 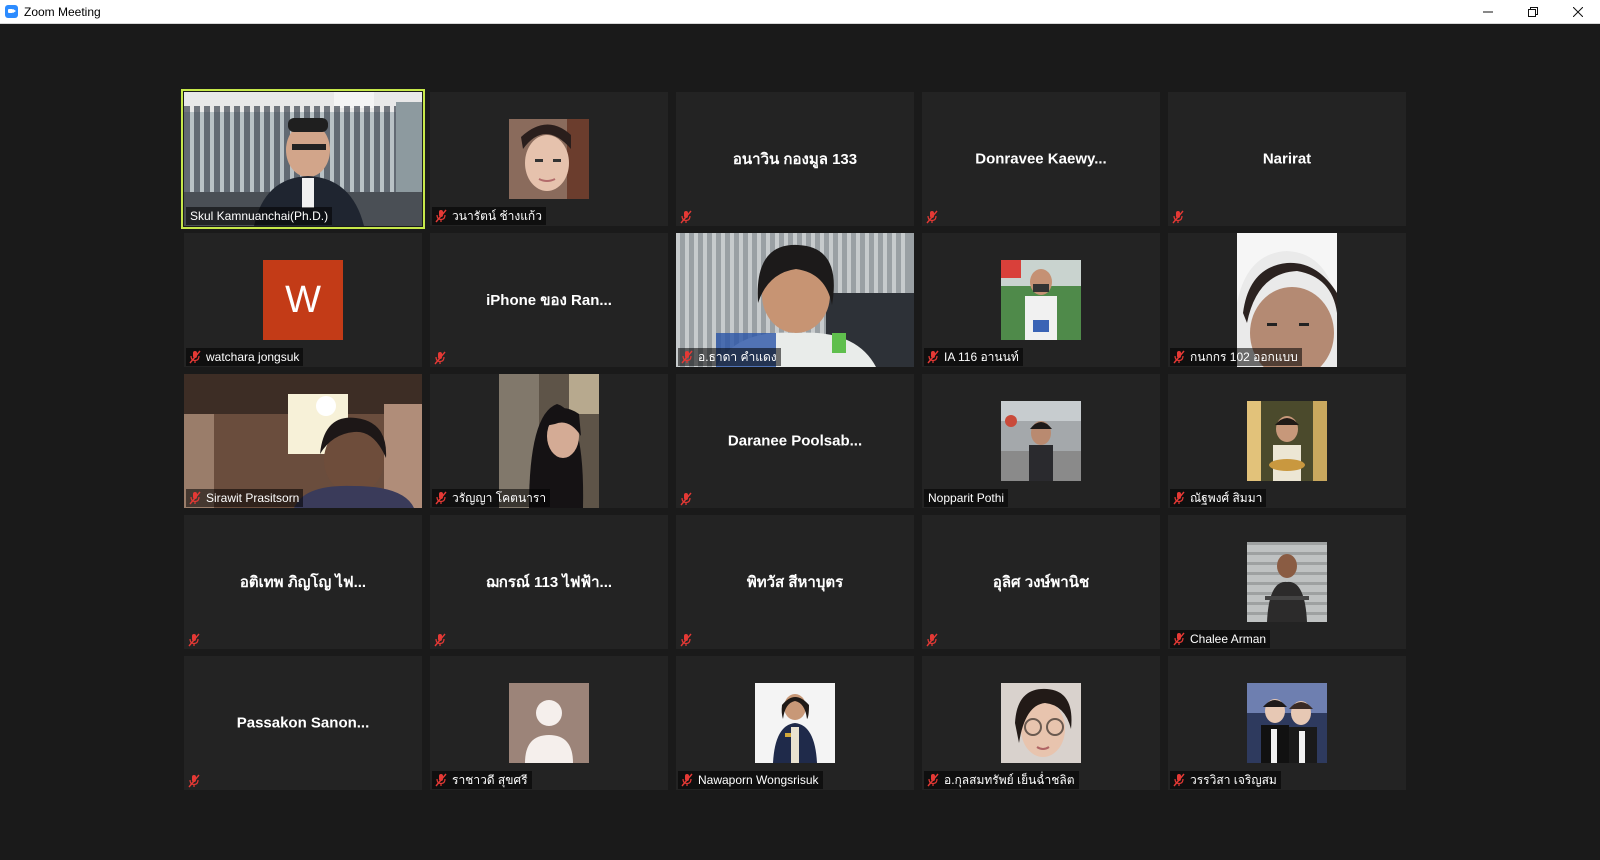 I want to click on participant-name-tag: อ.กุลสมทรัพย์ เย็นฉ่ำชลิต, so click(x=1001, y=780).